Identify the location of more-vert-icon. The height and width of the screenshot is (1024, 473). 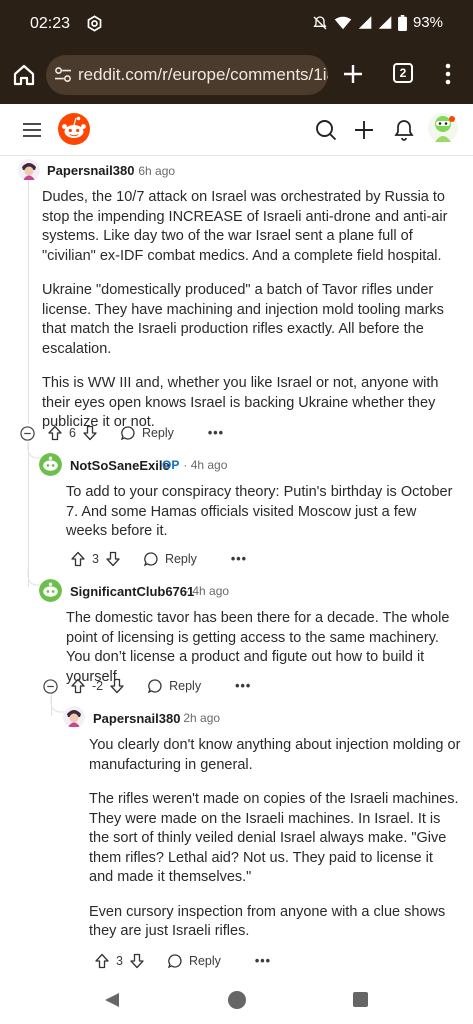
(448, 74).